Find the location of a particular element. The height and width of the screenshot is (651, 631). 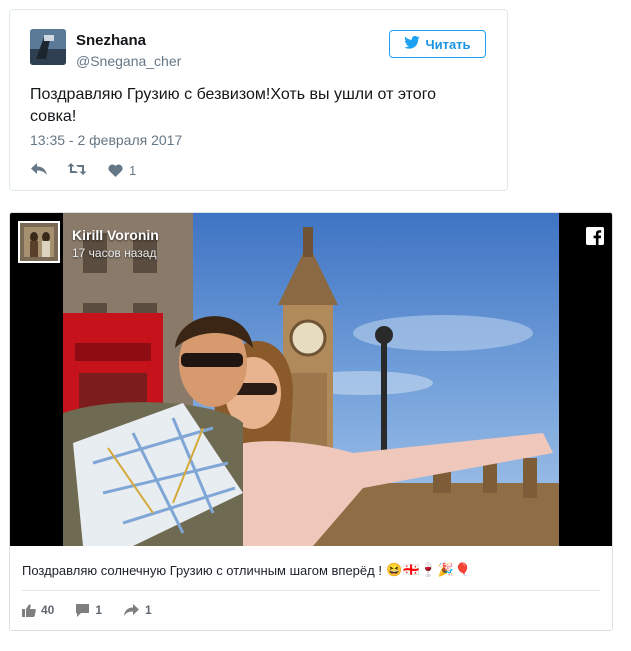

post-author-name: Kirill Voronin is located at coordinates (115, 235).